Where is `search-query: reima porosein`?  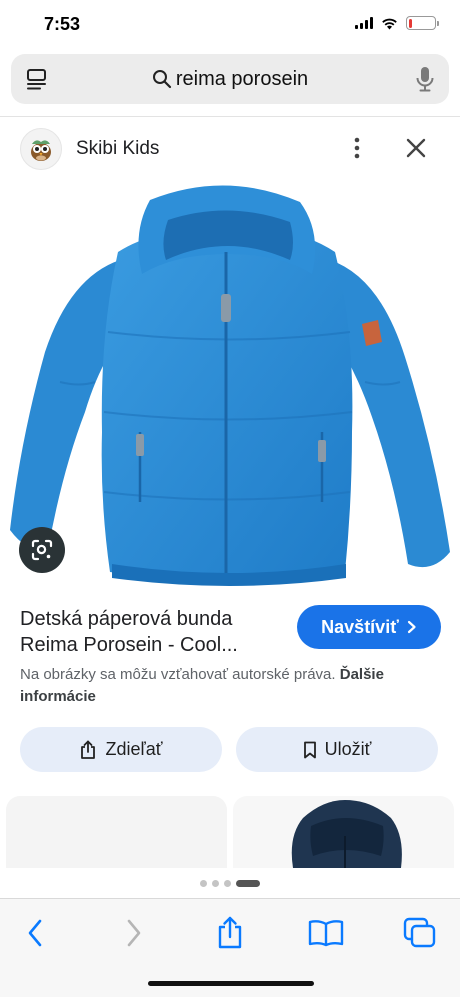
search-query: reima porosein is located at coordinates (242, 78).